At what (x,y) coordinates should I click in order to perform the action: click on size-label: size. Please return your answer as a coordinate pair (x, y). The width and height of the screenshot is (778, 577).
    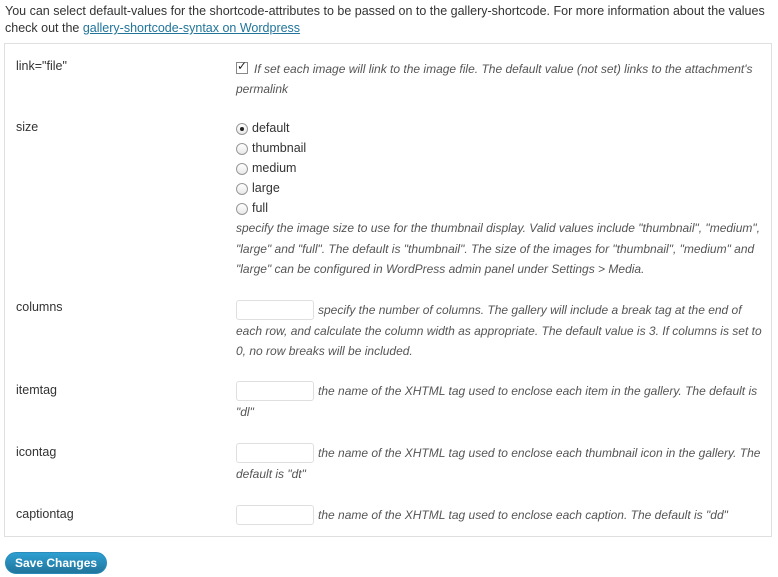
    Looking at the image, I should click on (27, 127).